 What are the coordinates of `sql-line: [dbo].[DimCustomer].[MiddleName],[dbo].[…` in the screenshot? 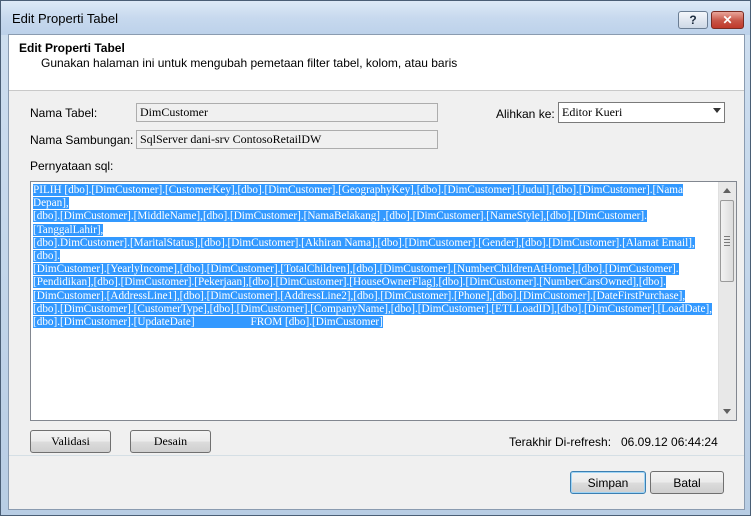 It's located at (340, 223).